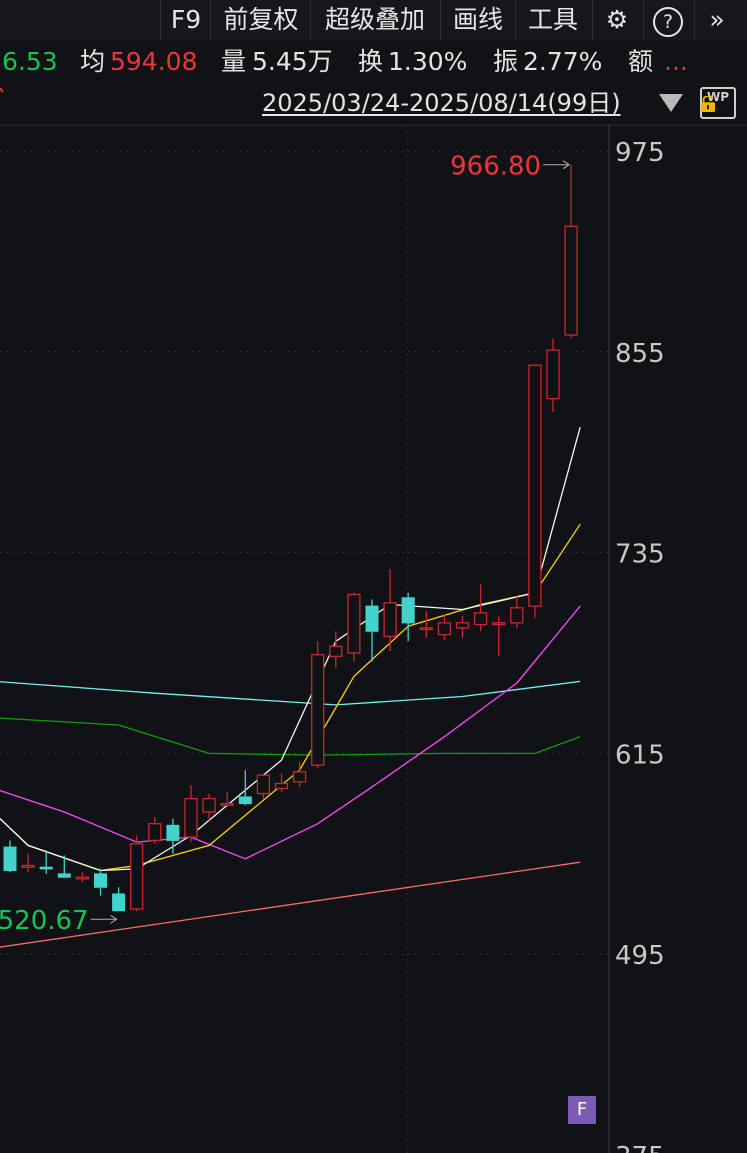 The image size is (747, 1153). I want to click on y-tick-label: 975, so click(640, 153).